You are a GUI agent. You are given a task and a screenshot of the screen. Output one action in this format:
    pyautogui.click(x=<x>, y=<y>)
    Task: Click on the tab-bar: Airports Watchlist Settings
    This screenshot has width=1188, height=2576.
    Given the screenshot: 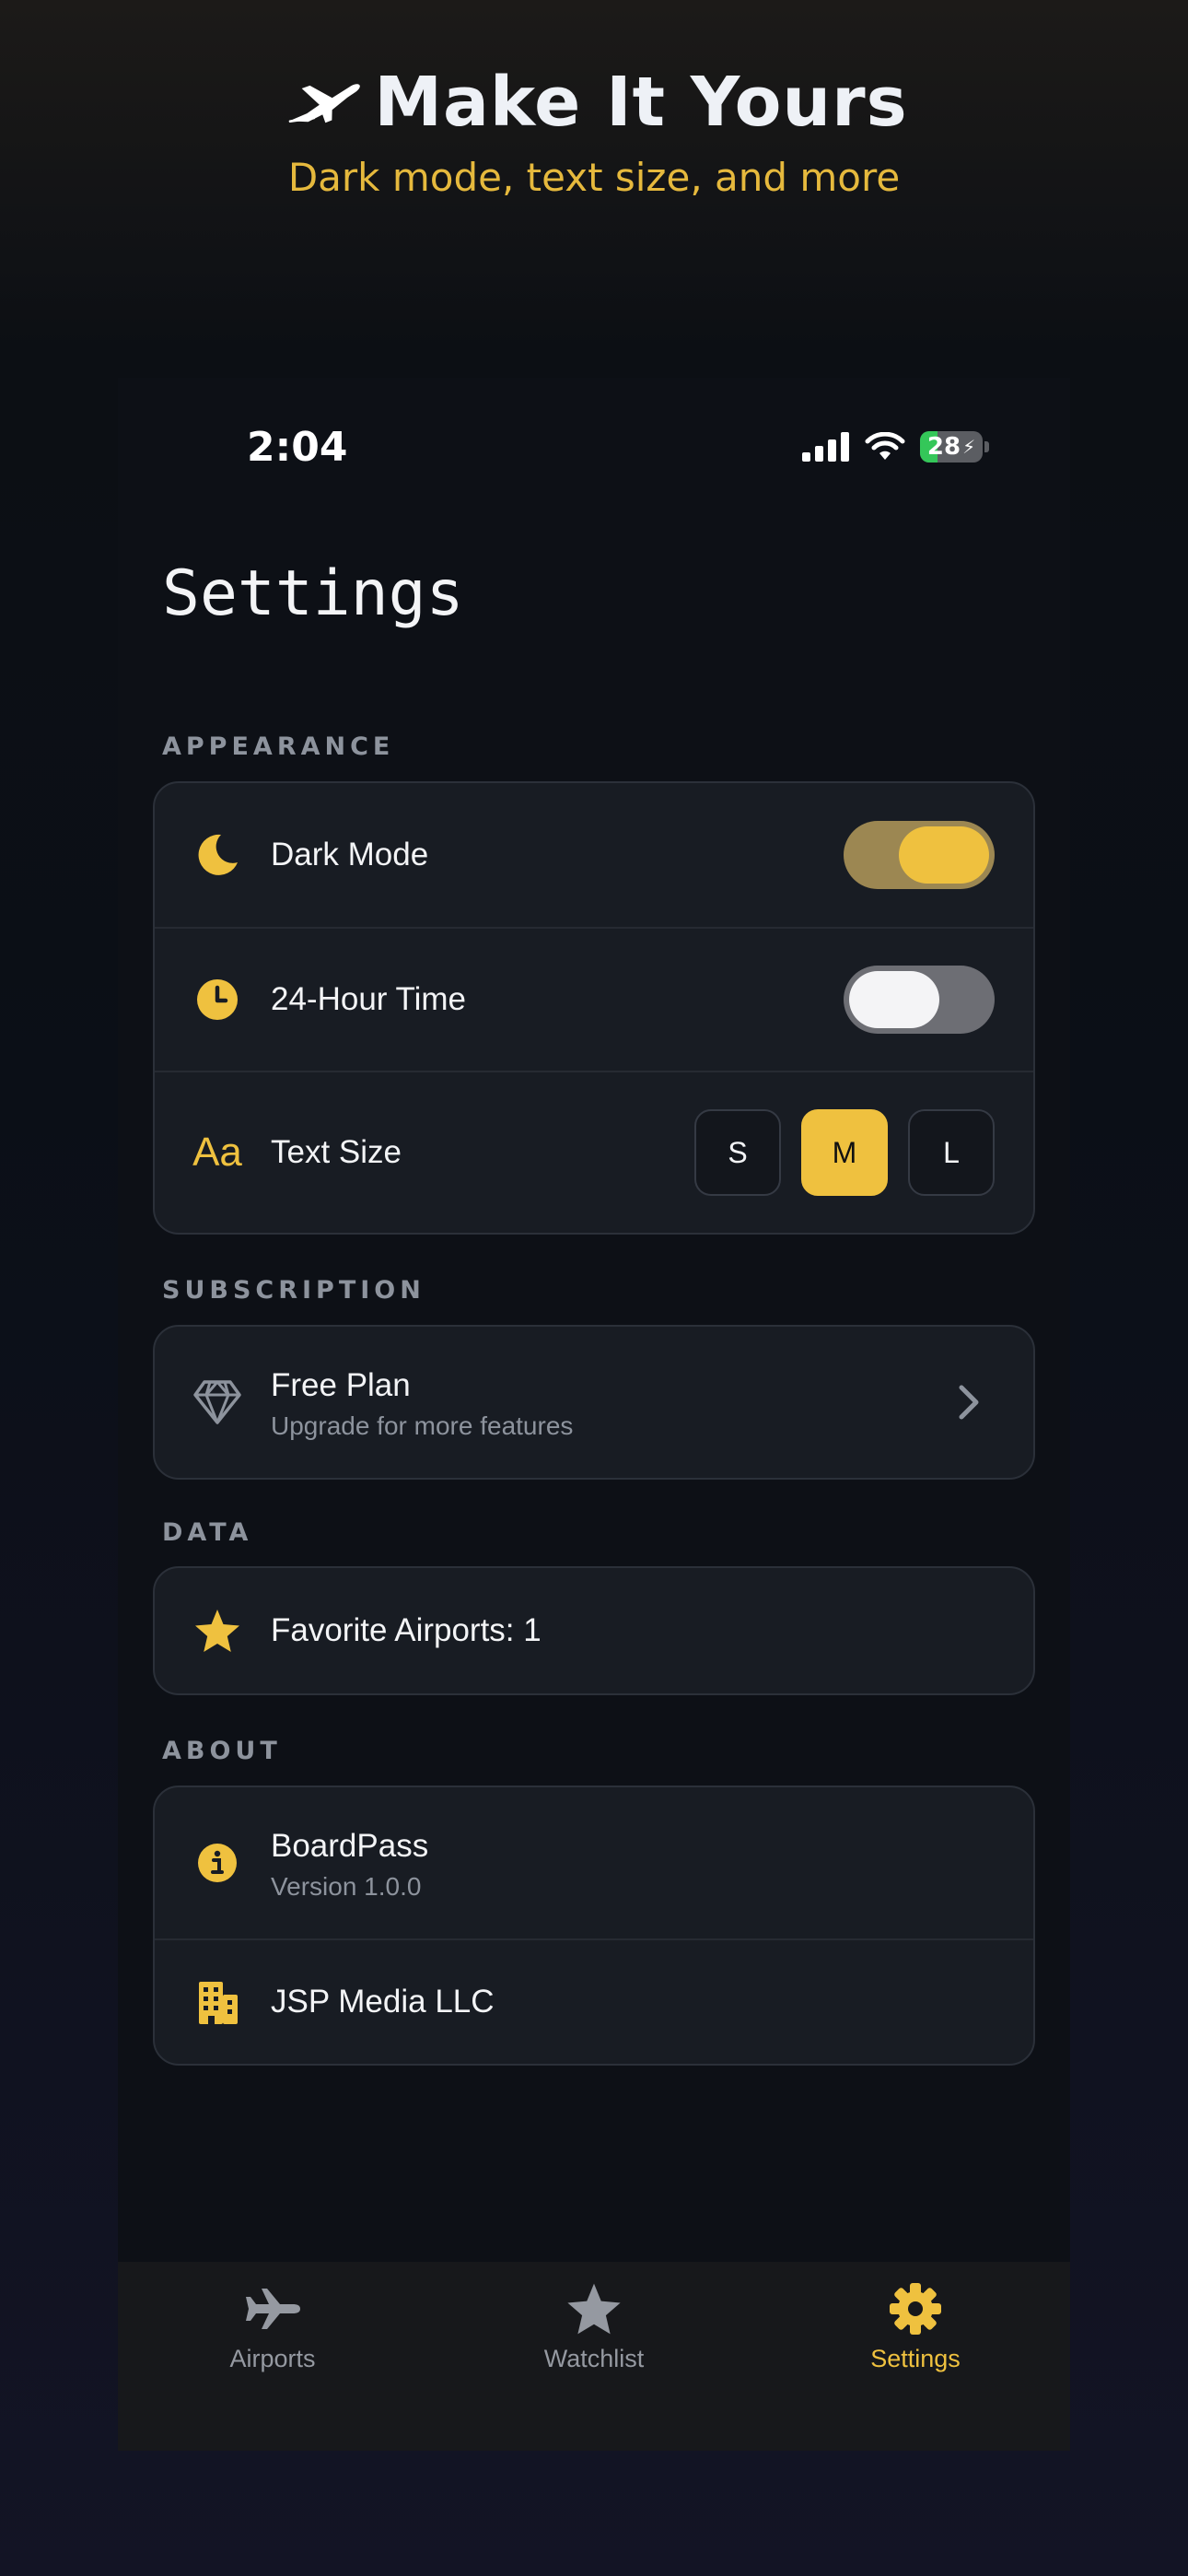 What is the action you would take?
    pyautogui.click(x=594, y=2356)
    